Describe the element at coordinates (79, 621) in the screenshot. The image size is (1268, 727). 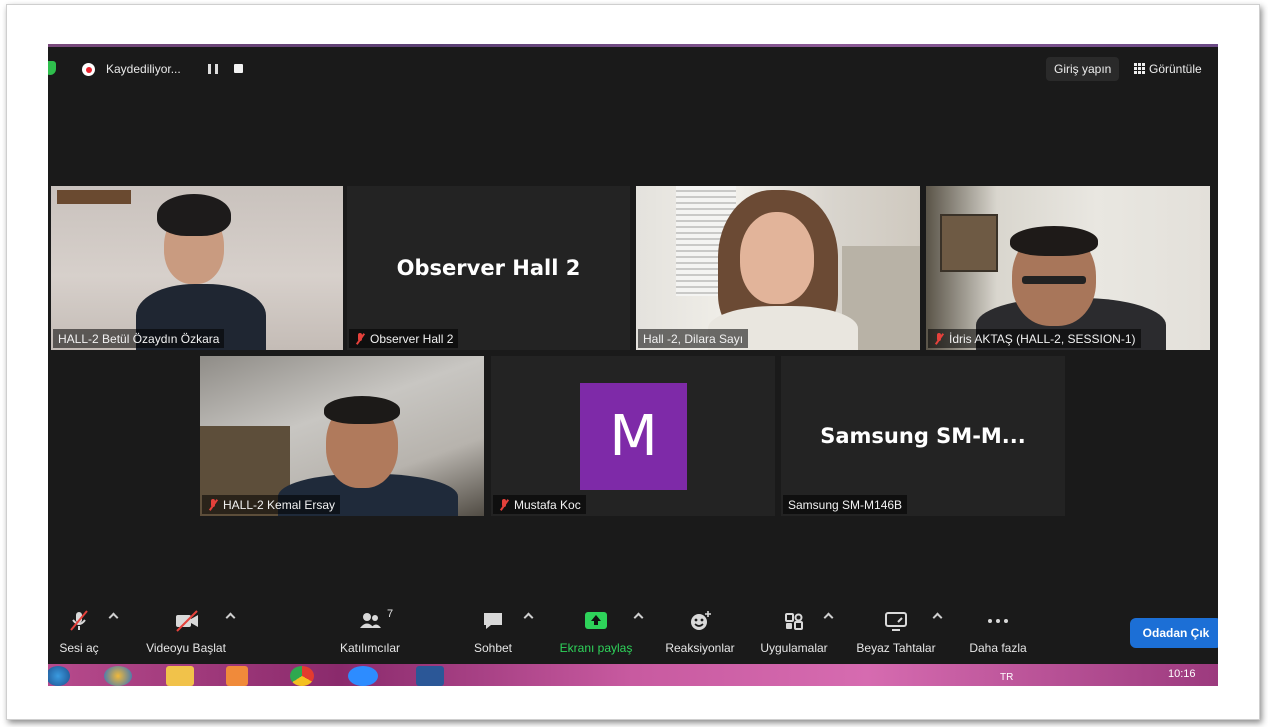
I see `microphone-muted-icon` at that location.